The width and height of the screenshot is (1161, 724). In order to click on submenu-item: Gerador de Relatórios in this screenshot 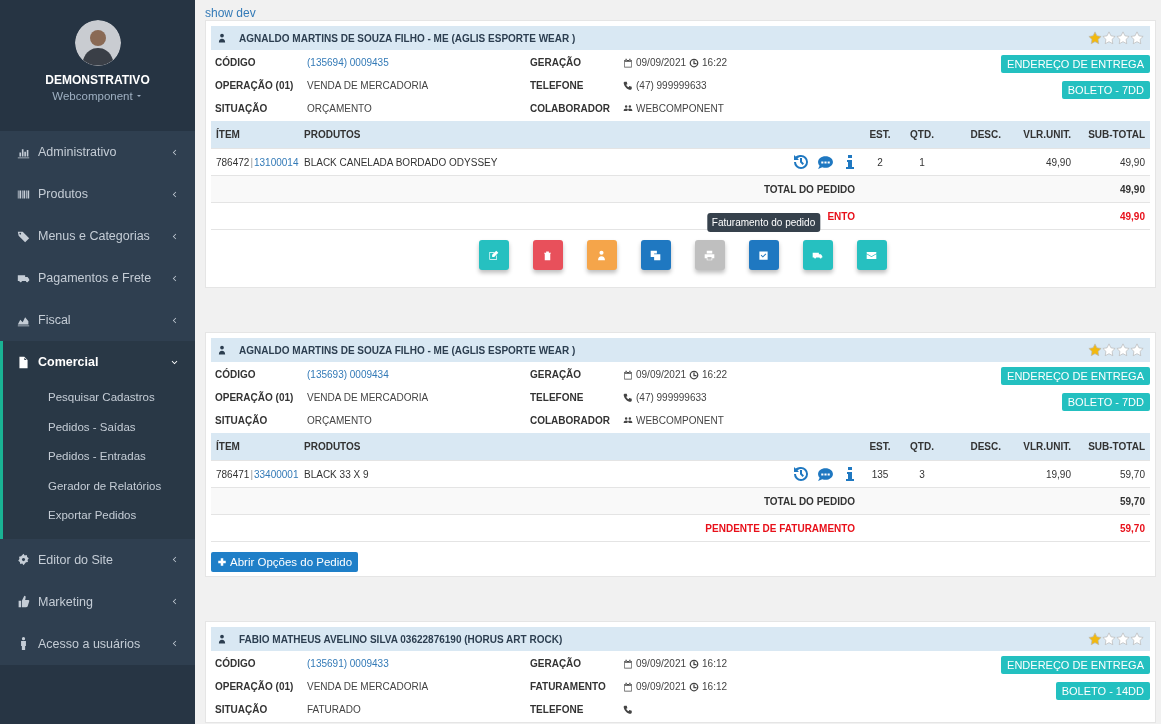, I will do `click(99, 486)`.